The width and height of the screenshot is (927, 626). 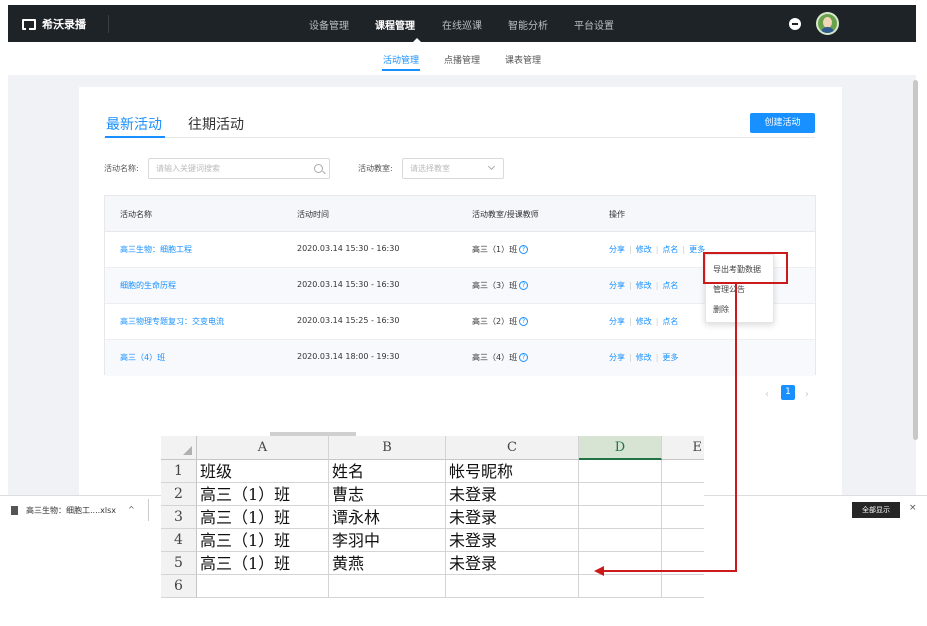 What do you see at coordinates (179, 471) in the screenshot?
I see `row-number: 1` at bounding box center [179, 471].